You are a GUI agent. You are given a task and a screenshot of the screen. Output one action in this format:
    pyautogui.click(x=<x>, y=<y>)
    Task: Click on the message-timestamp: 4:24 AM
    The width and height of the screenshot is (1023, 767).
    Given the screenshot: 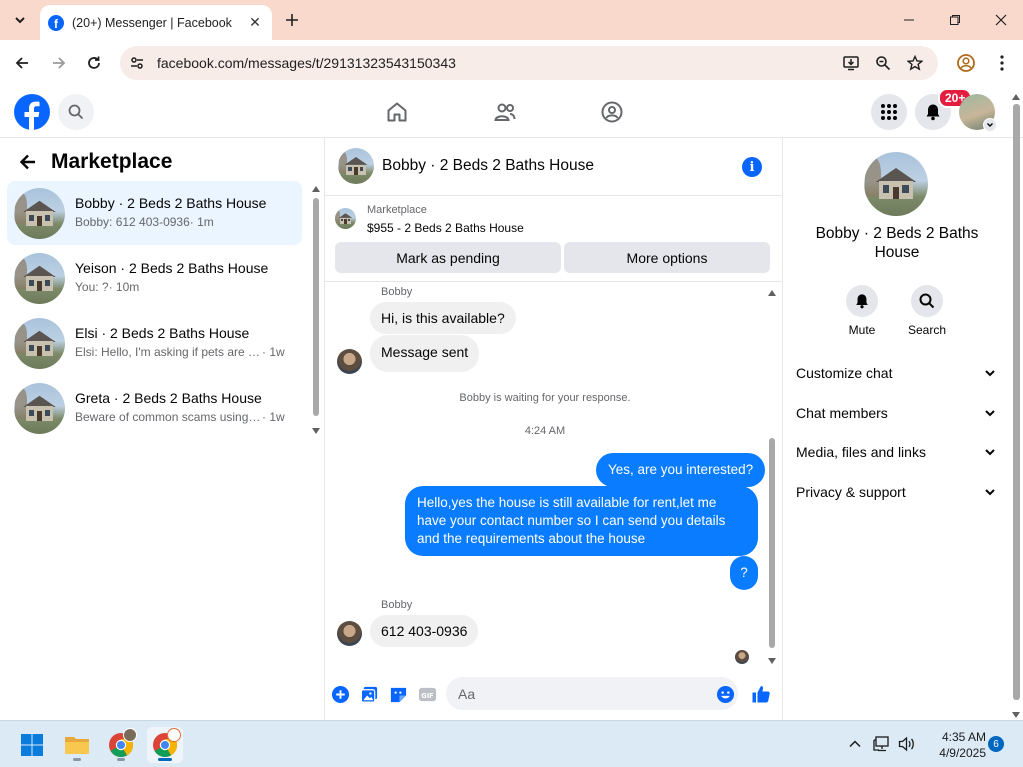 What is the action you would take?
    pyautogui.click(x=545, y=431)
    